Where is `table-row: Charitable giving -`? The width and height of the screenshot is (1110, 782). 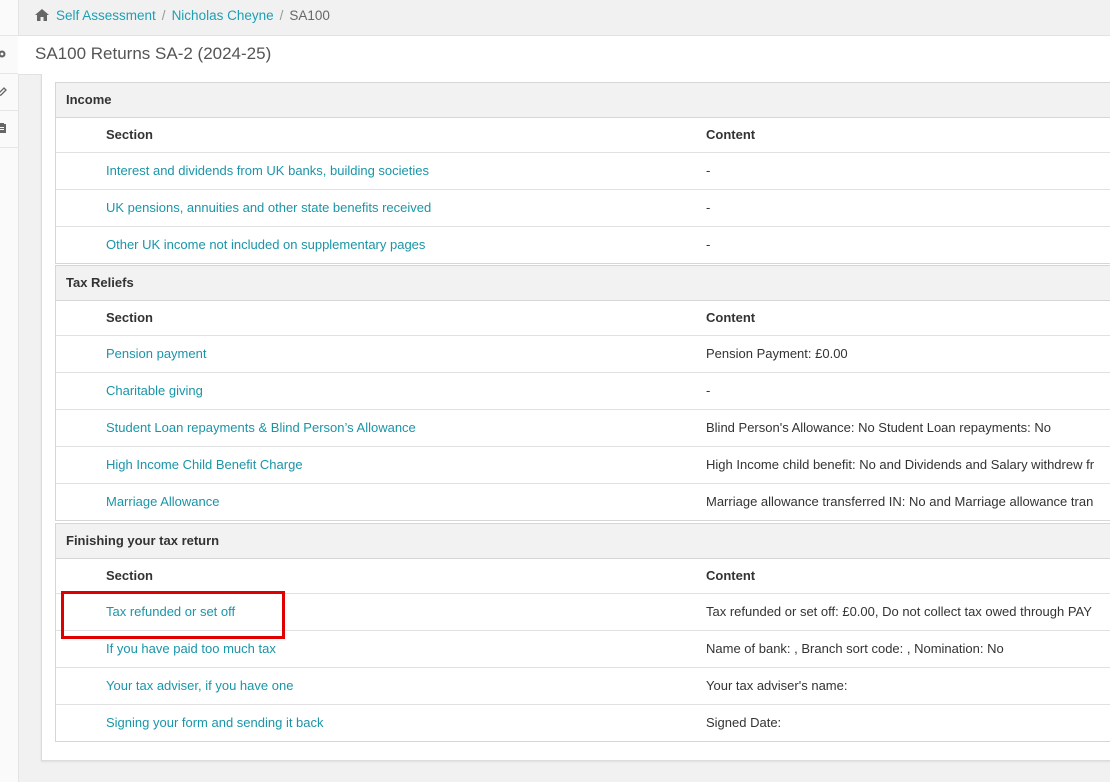
table-row: Charitable giving - is located at coordinates (583, 391).